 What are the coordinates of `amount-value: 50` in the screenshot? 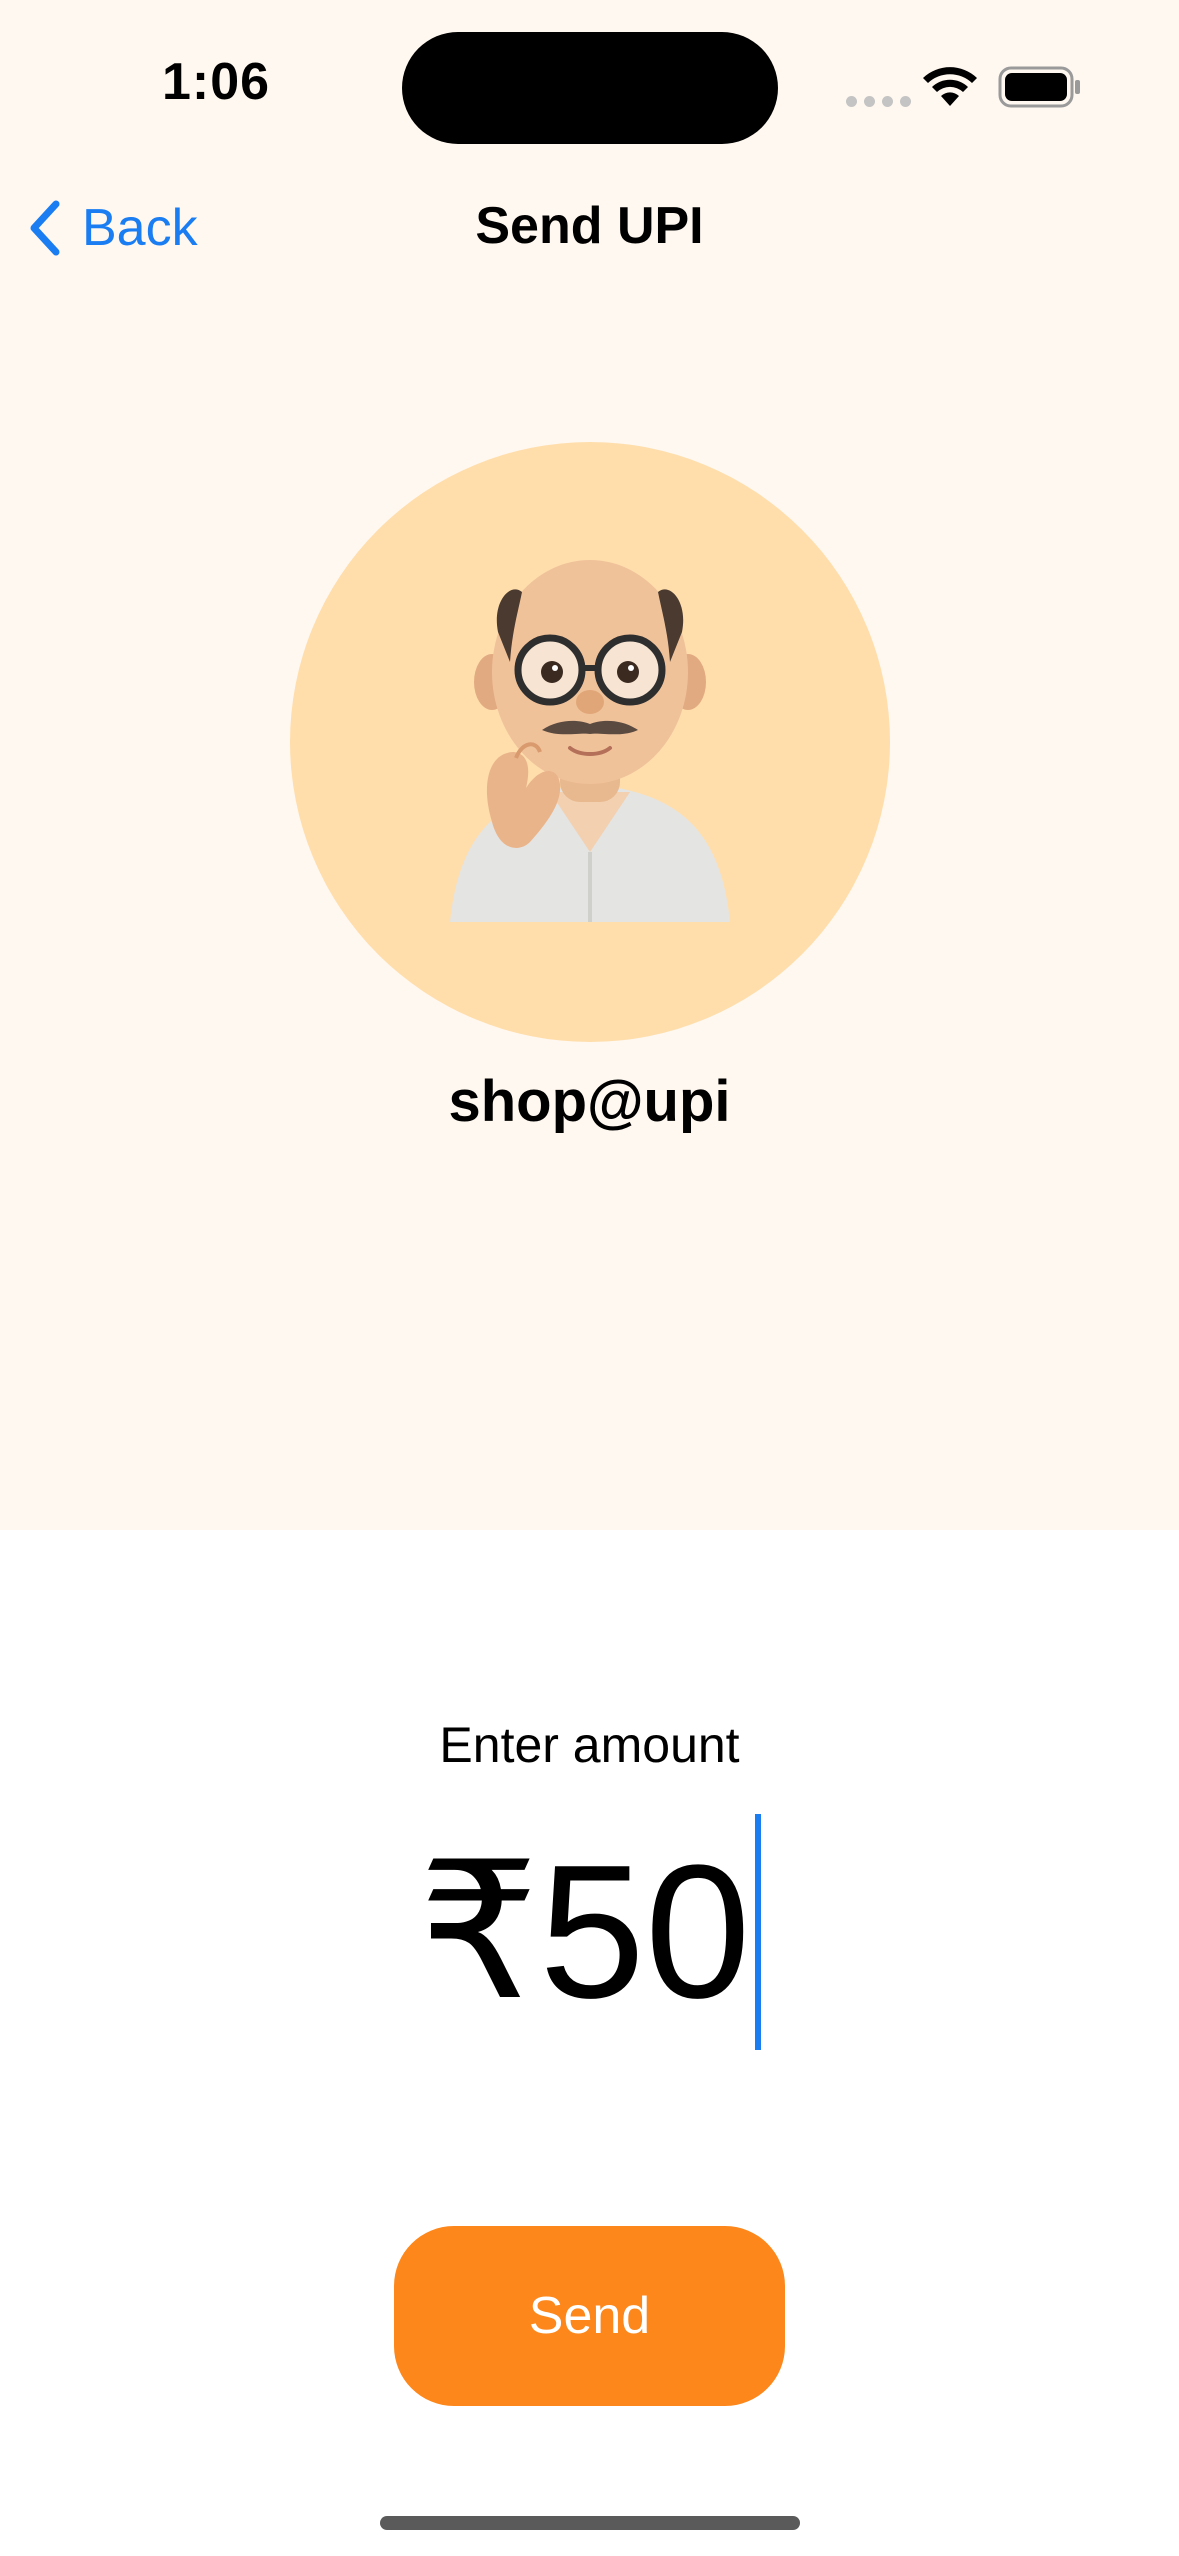 It's located at (645, 1932).